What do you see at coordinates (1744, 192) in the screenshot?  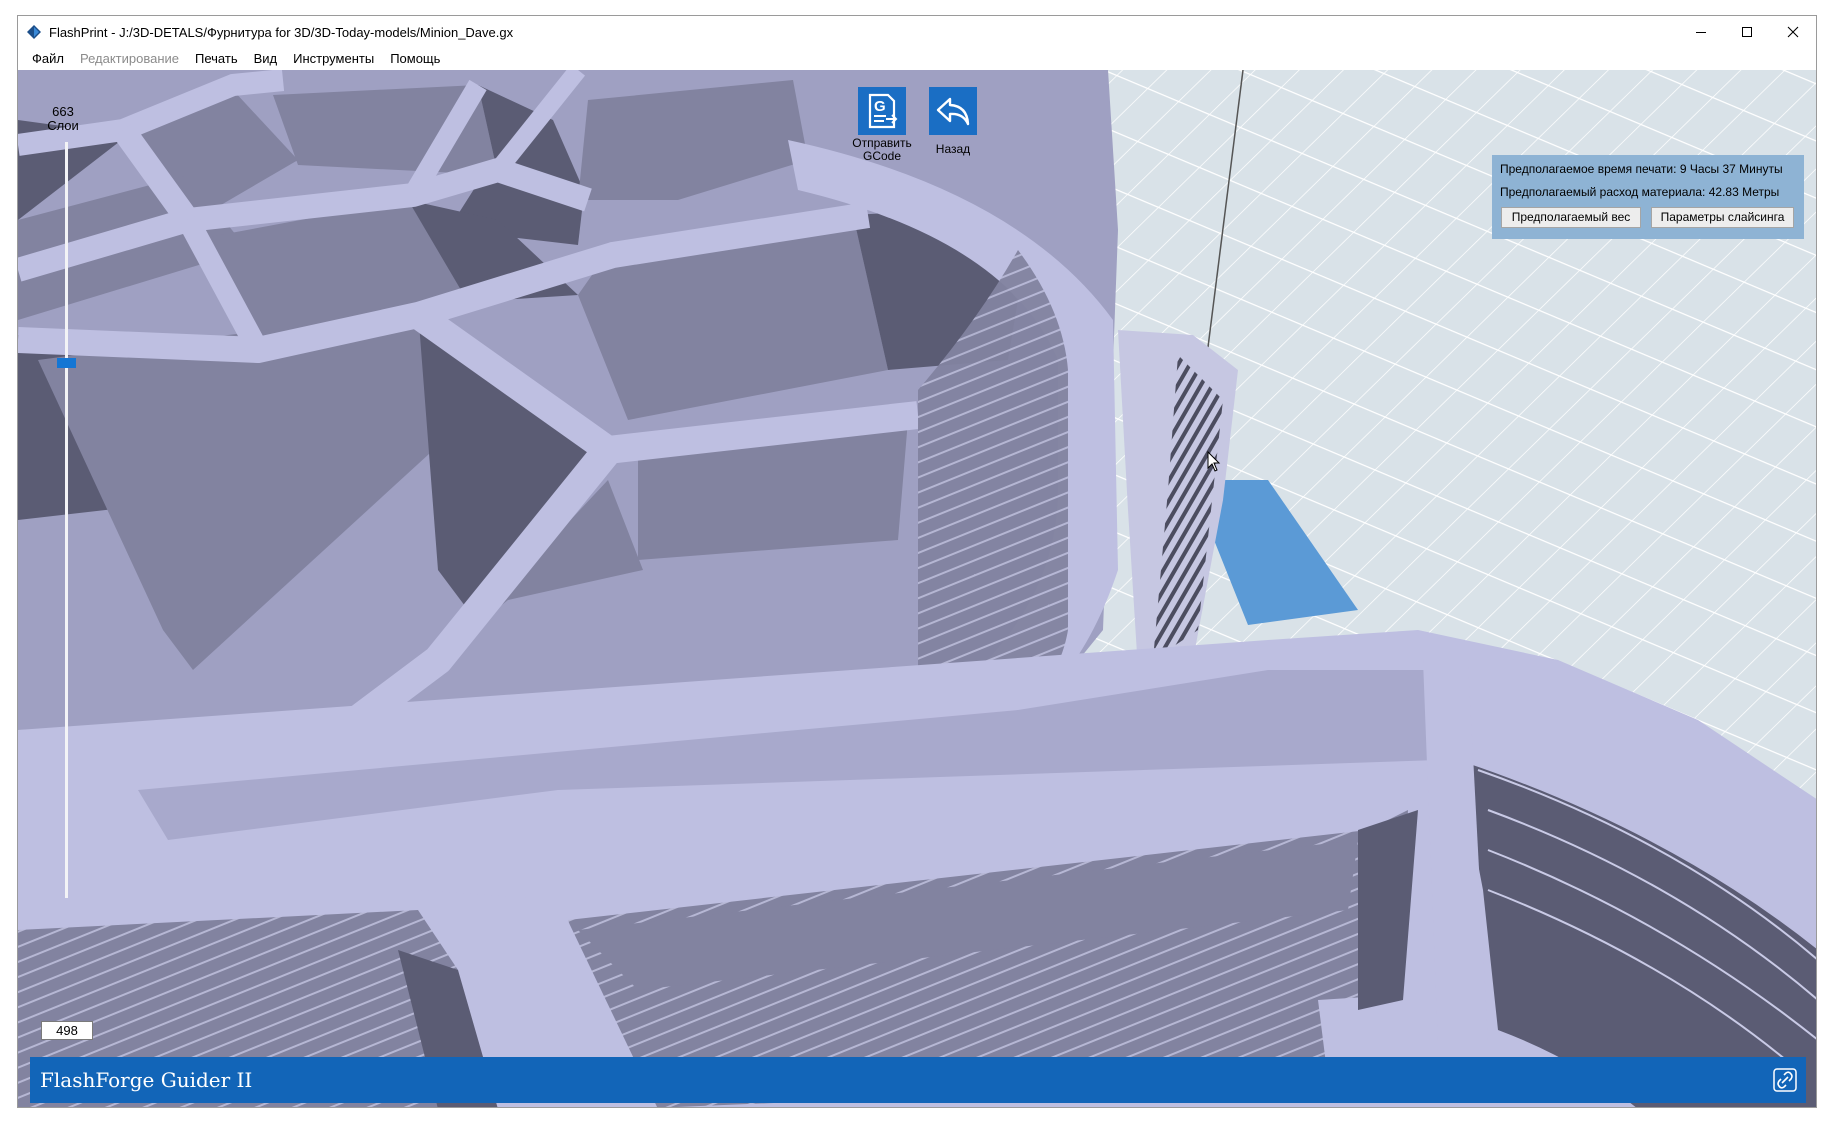 I see `material-value: 42.83 Метры` at bounding box center [1744, 192].